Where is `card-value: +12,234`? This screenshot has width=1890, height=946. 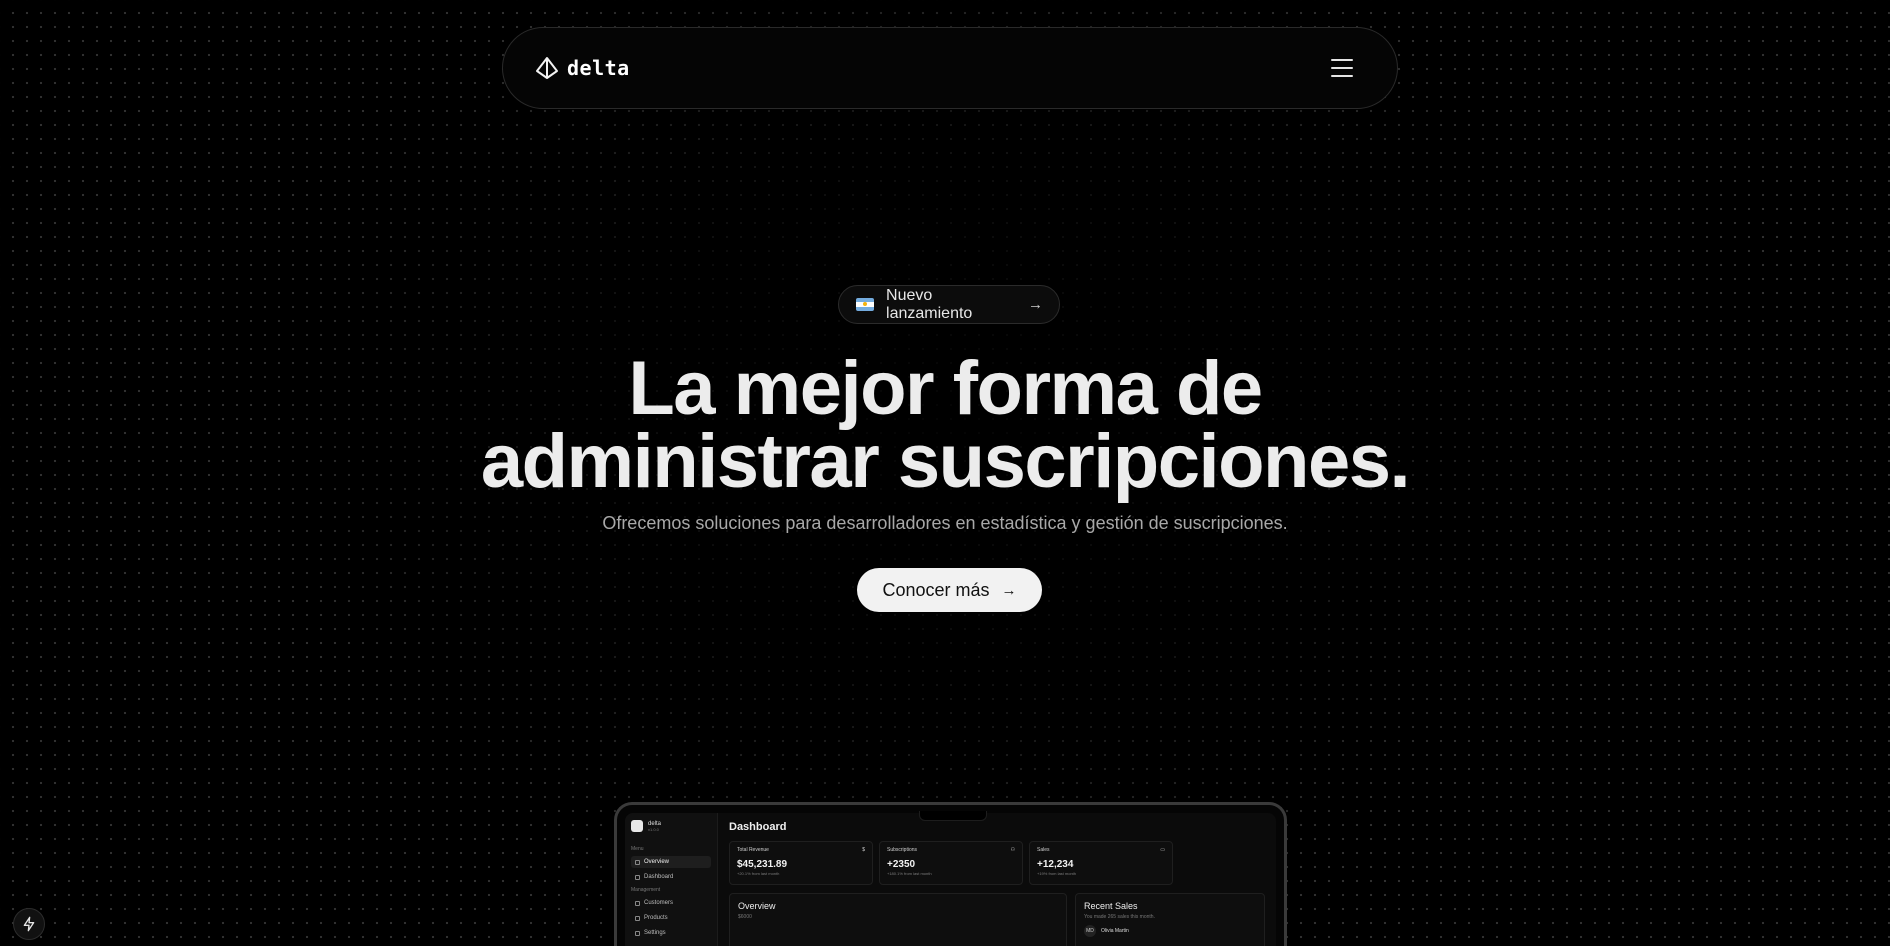
card-value: +12,234 is located at coordinates (1055, 864).